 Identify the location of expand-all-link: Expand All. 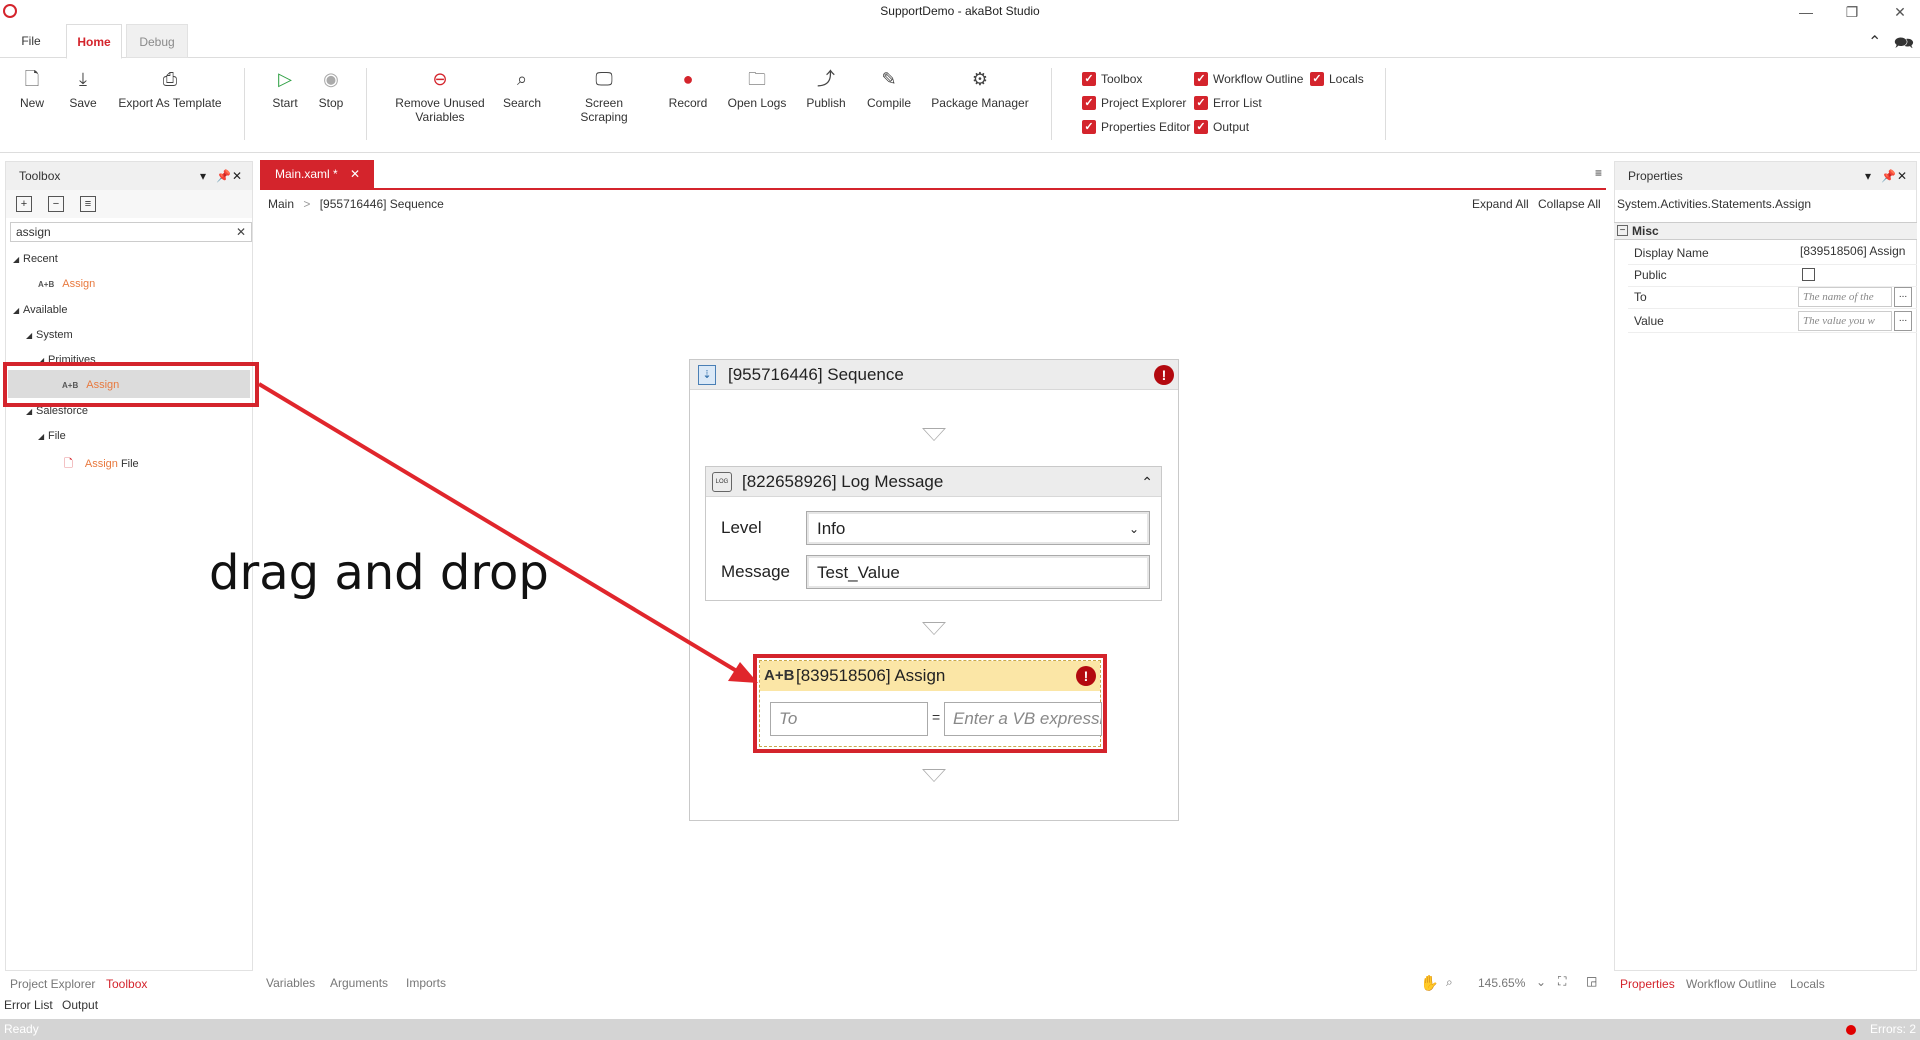
(1500, 204).